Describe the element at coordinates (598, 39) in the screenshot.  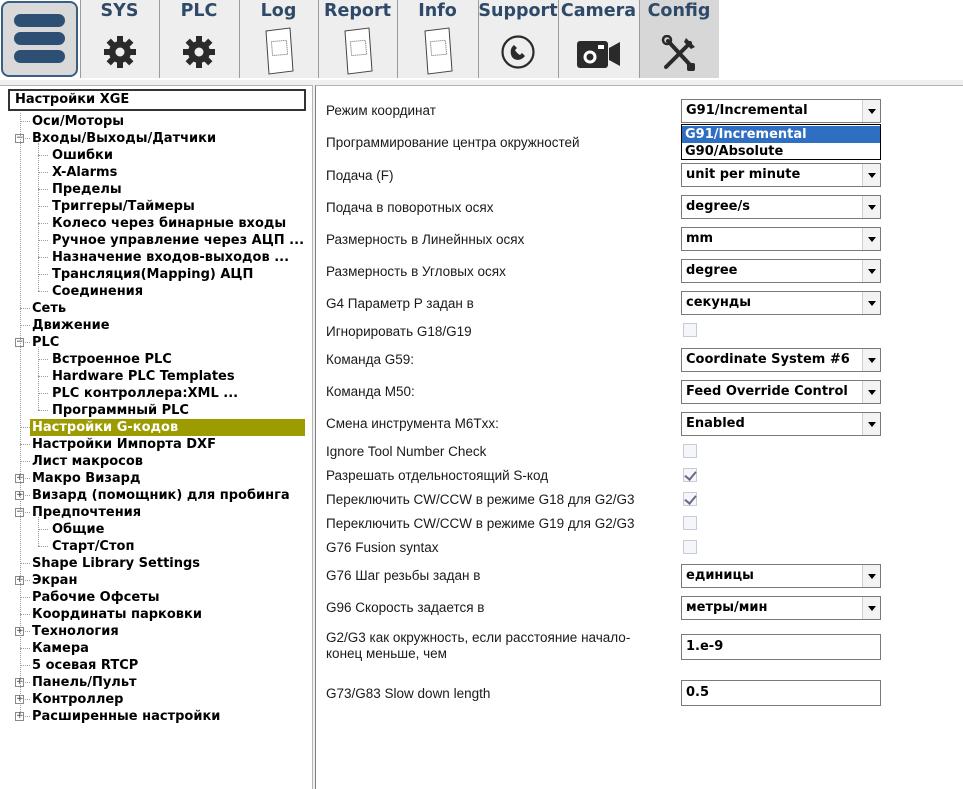
I see `toolbar-camera-button: Camera` at that location.